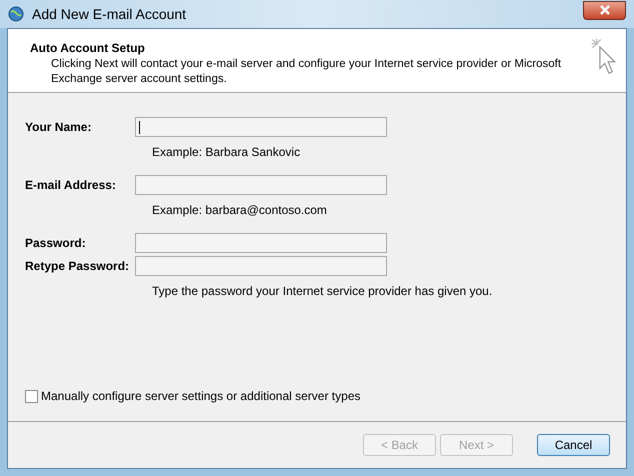  Describe the element at coordinates (88, 48) in the screenshot. I see `header-title: Auto Account Setup` at that location.